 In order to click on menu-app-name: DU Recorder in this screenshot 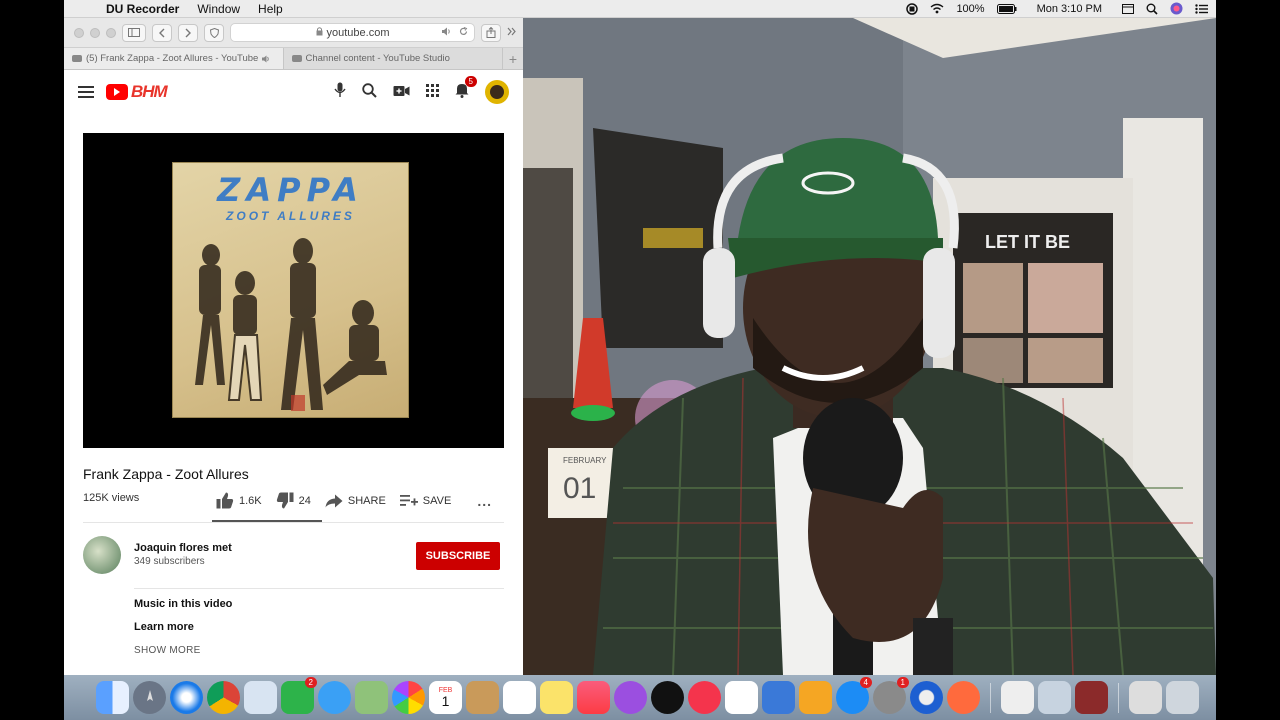, I will do `click(142, 9)`.